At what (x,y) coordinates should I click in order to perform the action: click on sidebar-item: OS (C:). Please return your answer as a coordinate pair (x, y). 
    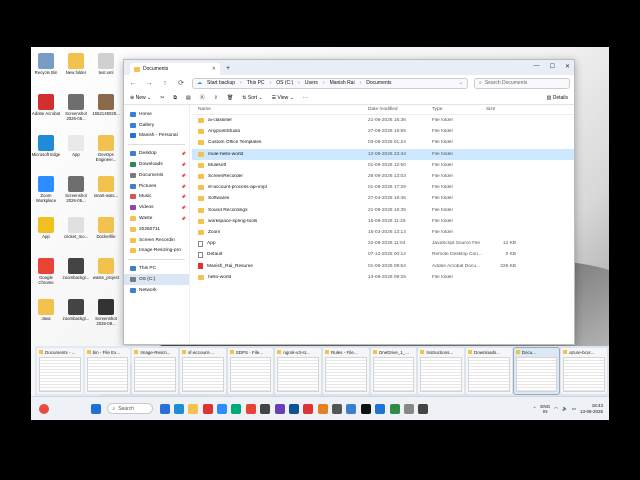
    Looking at the image, I should click on (156, 279).